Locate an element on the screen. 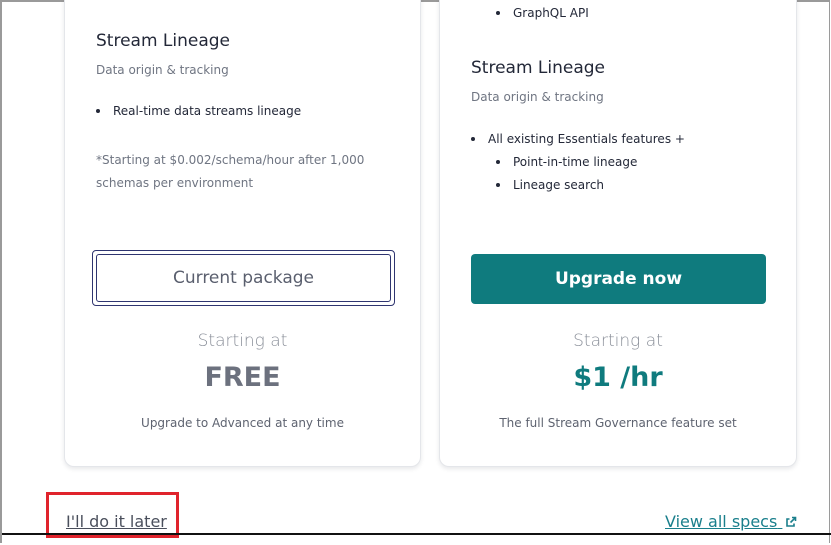 This screenshot has height=545, width=831. external-link-icon is located at coordinates (791, 522).